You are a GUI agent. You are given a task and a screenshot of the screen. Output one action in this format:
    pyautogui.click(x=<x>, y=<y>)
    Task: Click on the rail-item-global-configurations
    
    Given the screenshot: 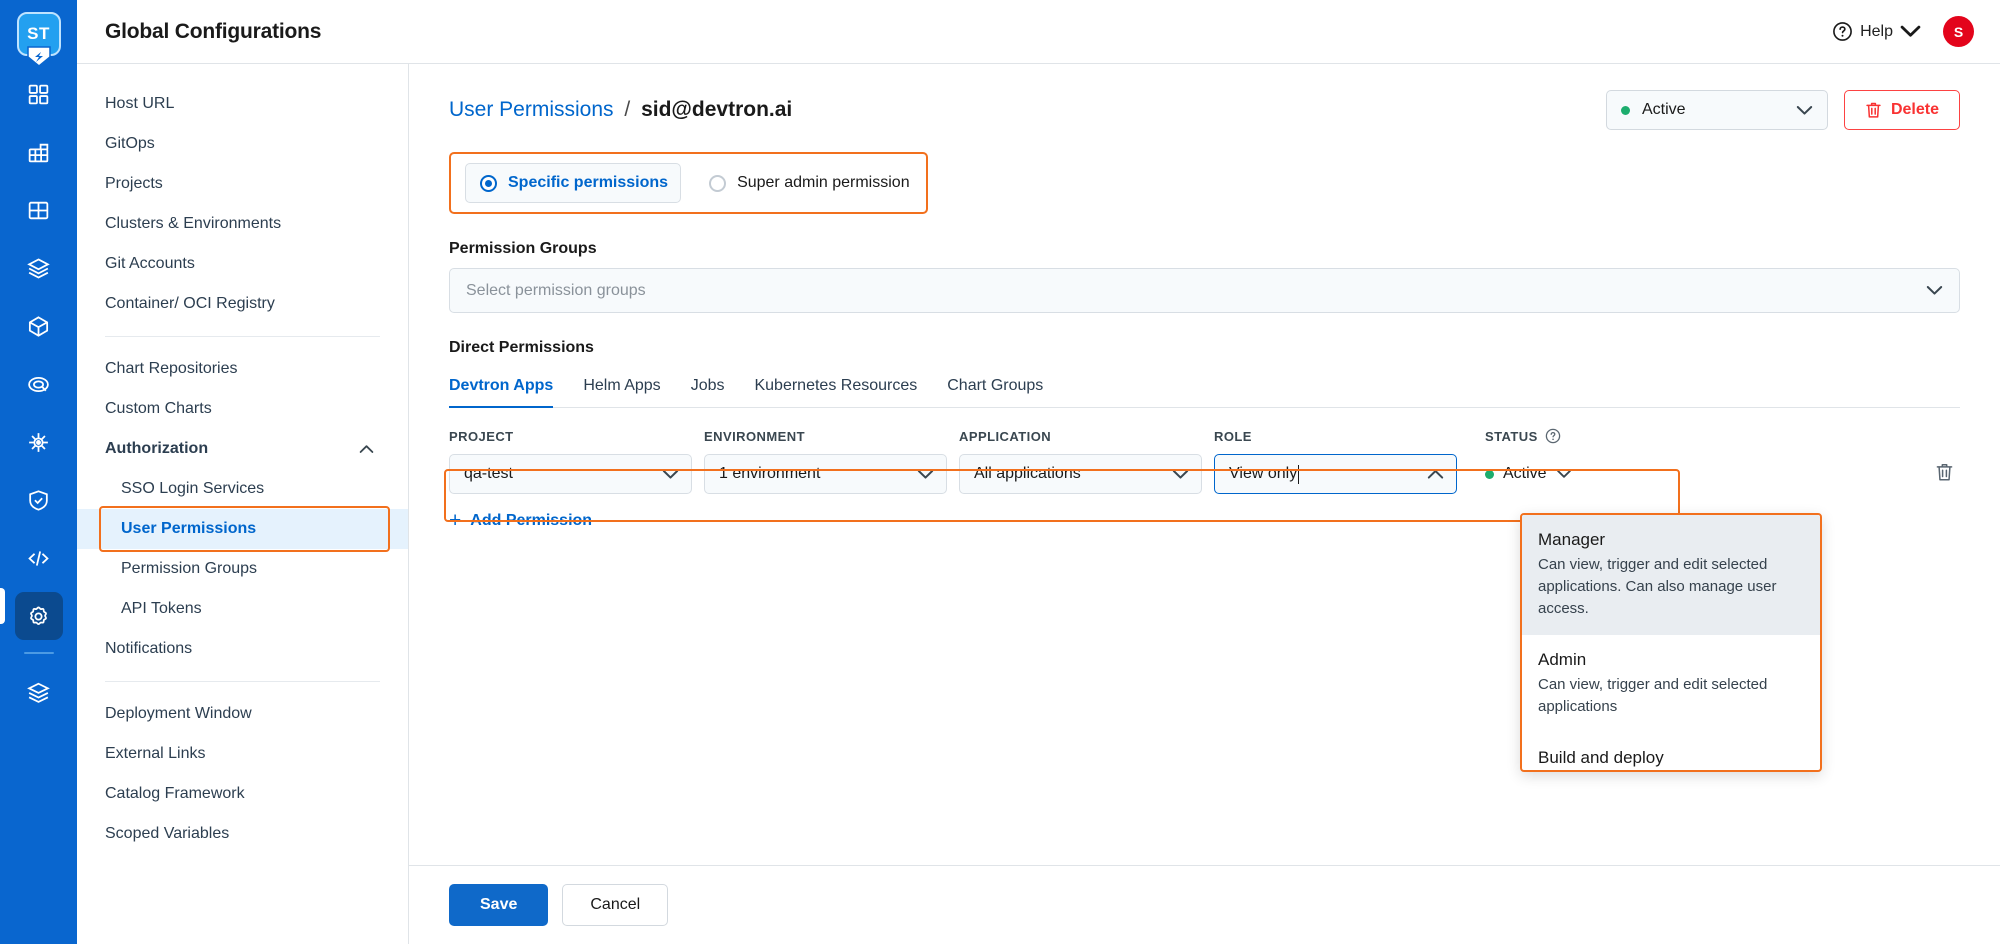 What is the action you would take?
    pyautogui.click(x=38, y=616)
    